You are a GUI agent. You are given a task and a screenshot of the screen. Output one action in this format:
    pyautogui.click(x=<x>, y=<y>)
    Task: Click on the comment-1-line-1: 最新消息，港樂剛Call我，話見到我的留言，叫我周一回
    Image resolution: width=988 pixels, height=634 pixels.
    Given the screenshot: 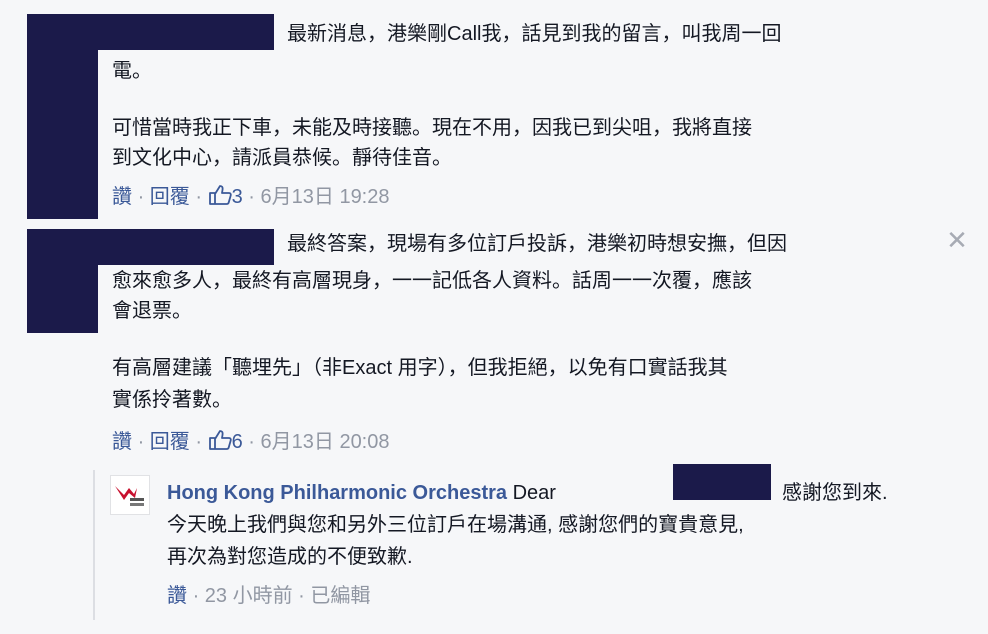 What is the action you would take?
    pyautogui.click(x=534, y=34)
    